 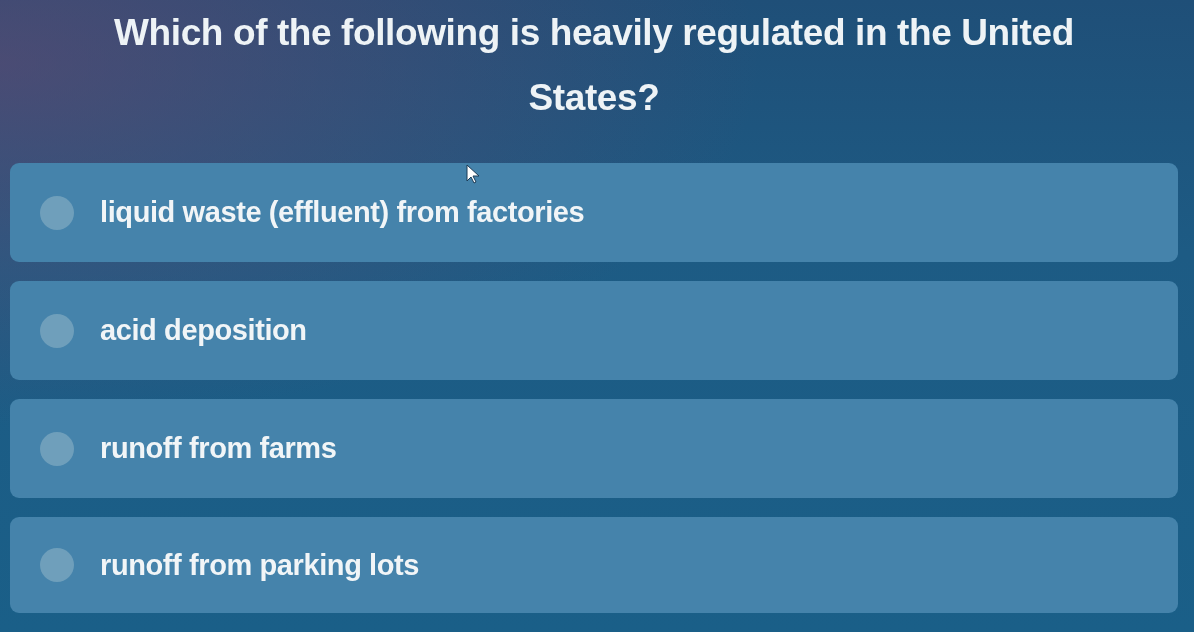 What do you see at coordinates (594, 565) in the screenshot?
I see `answer-option: runoff from parking lots` at bounding box center [594, 565].